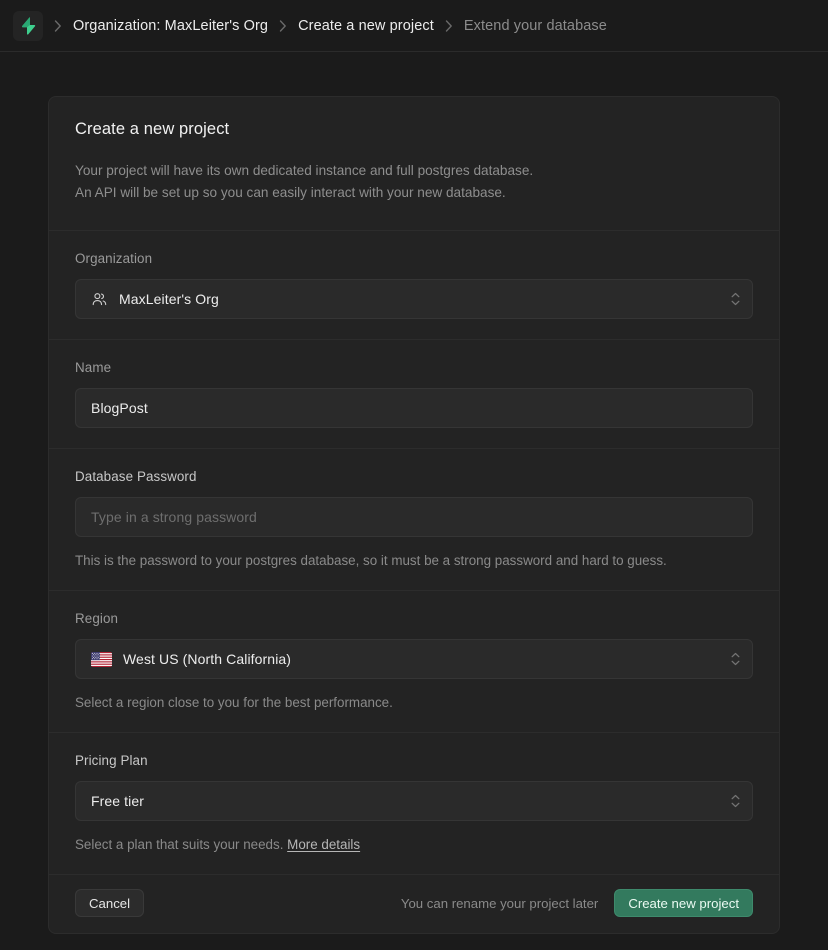  I want to click on organization-section: Organization MaxLeiter's Org, so click(414, 285).